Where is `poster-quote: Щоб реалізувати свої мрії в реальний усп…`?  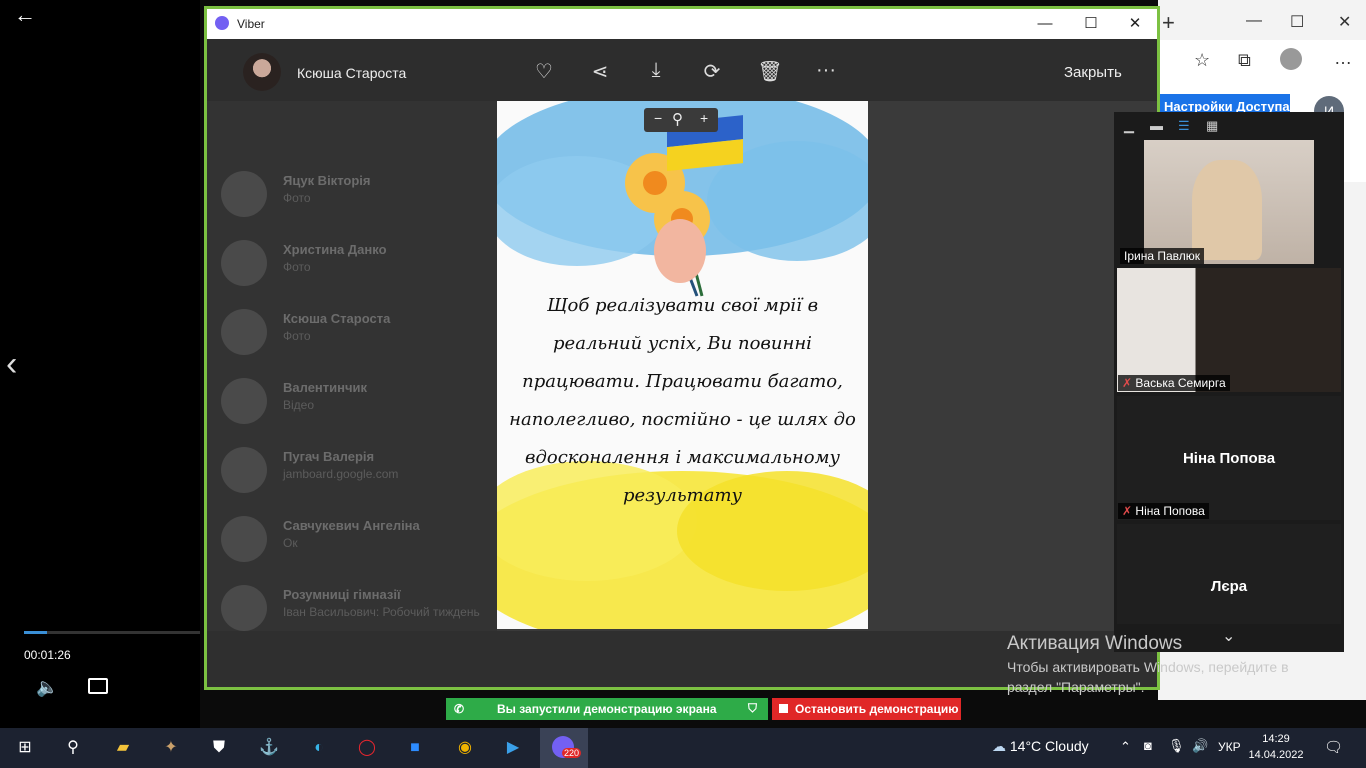
poster-quote: Щоб реалізувати свої мрії в реальний усп… is located at coordinates (682, 400).